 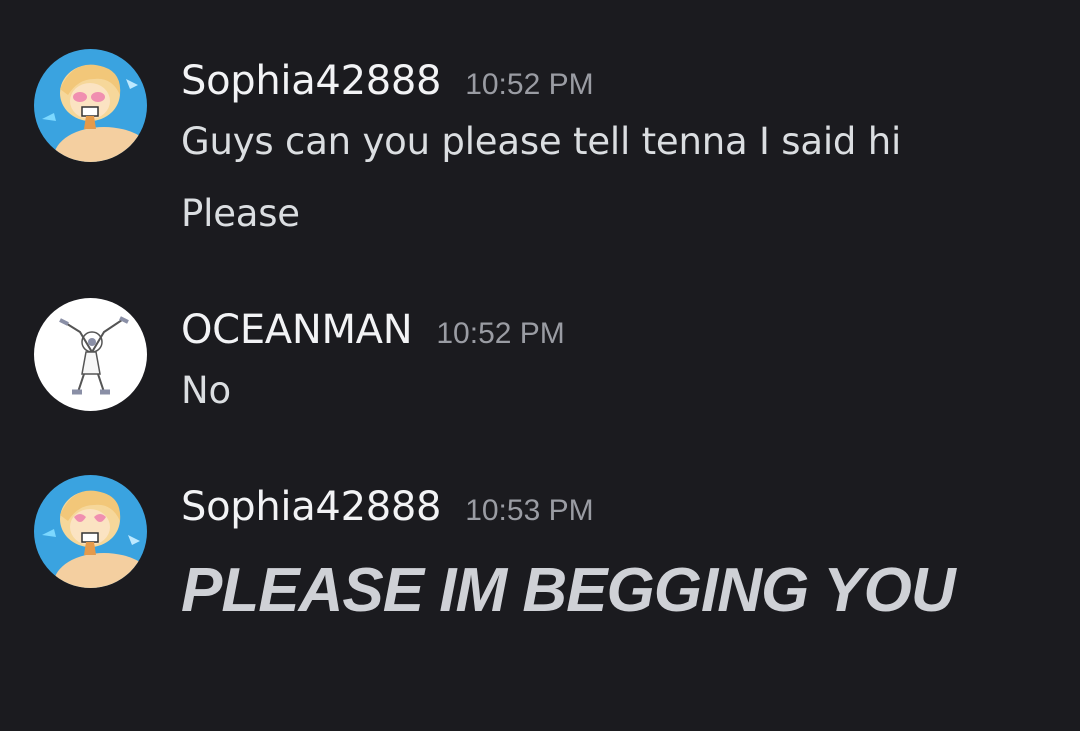 I want to click on message-text: Please, so click(x=240, y=213).